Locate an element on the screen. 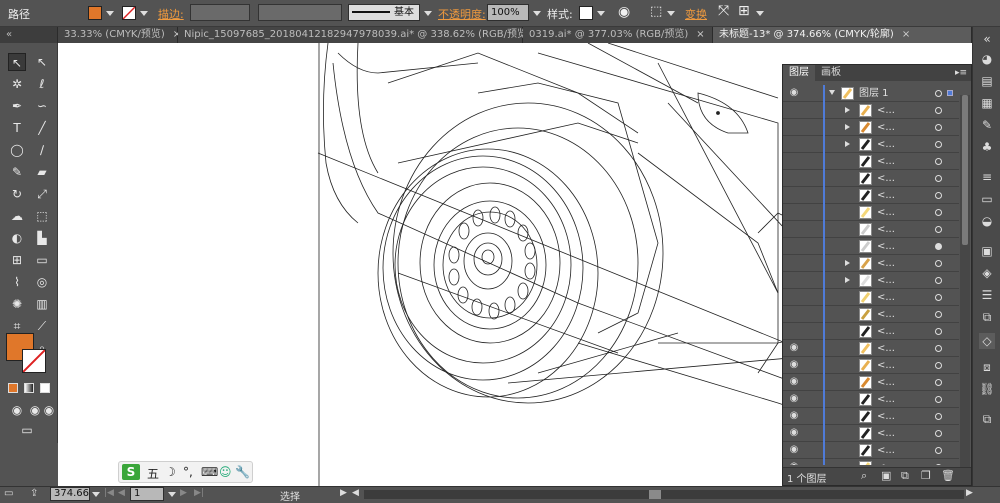 Image resolution: width=1000 pixels, height=503 pixels. align-dropdown-icon is located at coordinates (671, 13).